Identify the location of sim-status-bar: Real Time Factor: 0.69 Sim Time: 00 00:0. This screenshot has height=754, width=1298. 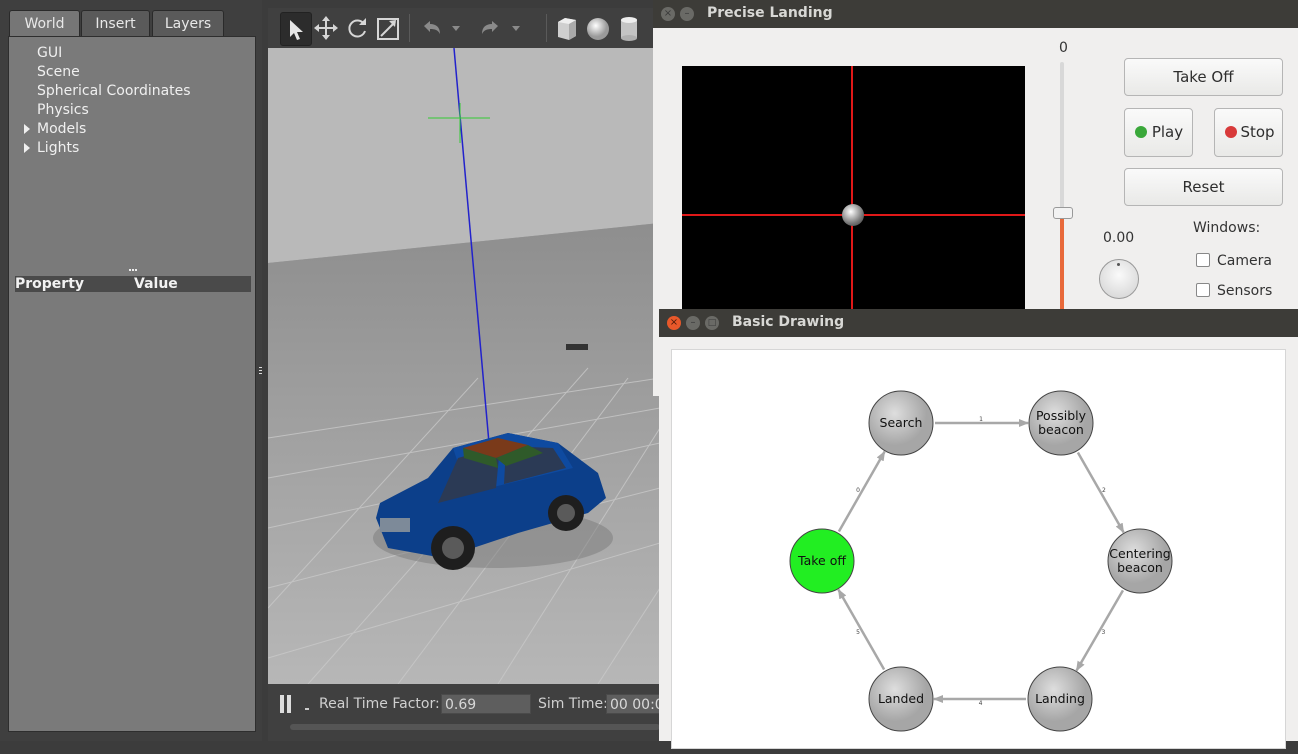
(467, 712).